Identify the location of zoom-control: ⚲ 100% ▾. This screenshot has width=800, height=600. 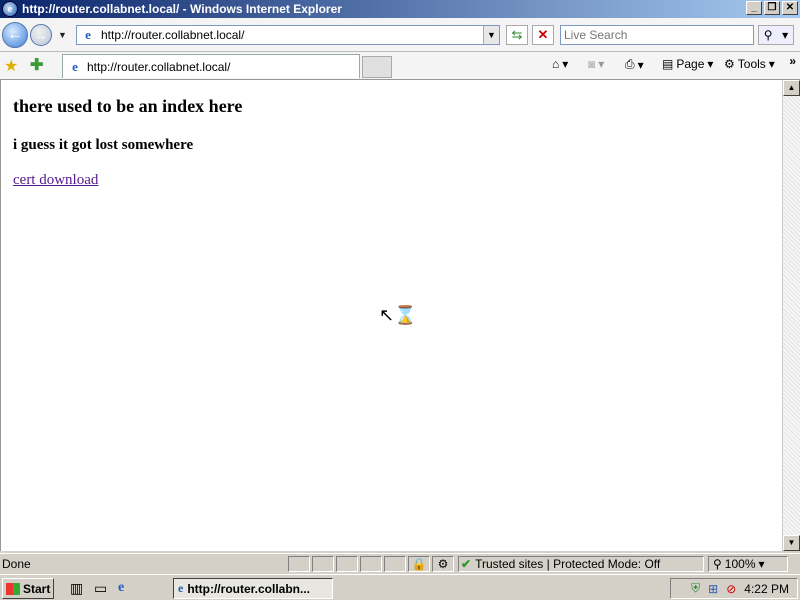
(748, 564).